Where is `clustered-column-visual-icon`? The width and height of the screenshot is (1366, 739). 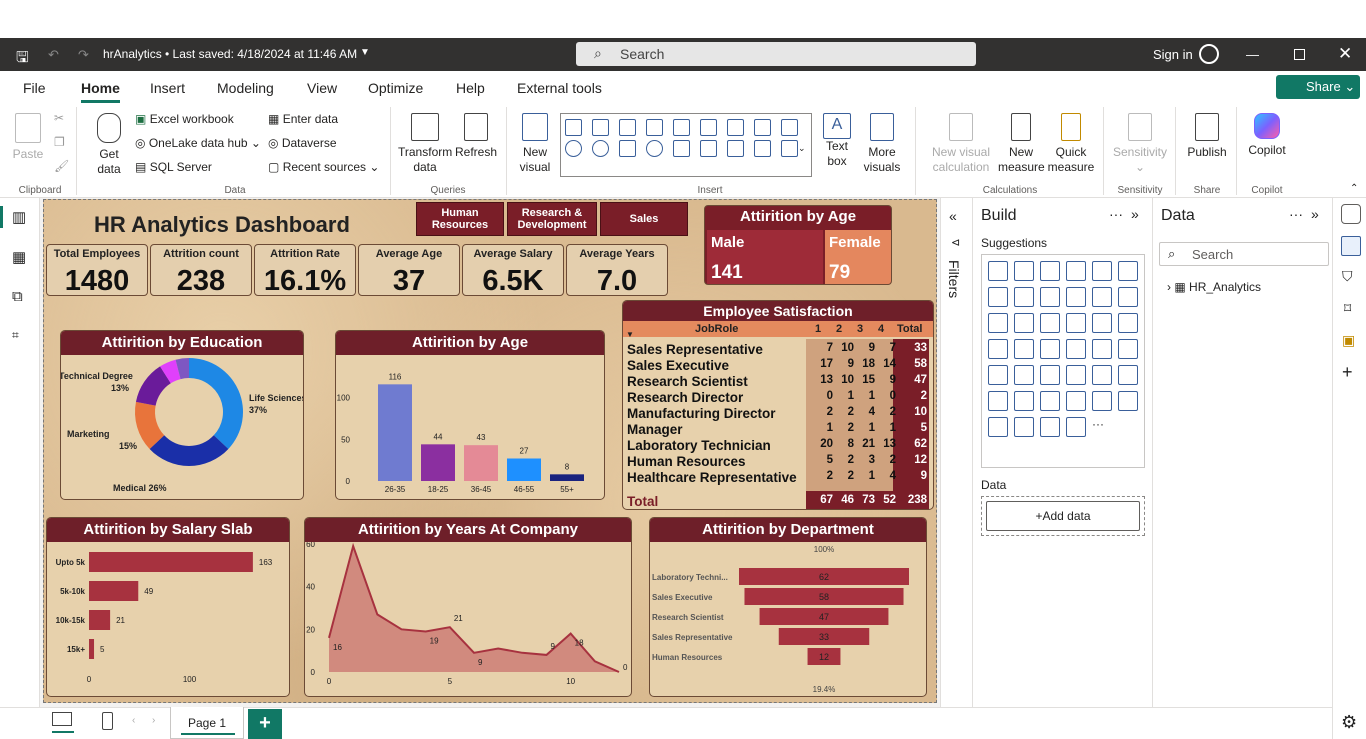 clustered-column-visual-icon is located at coordinates (1076, 271).